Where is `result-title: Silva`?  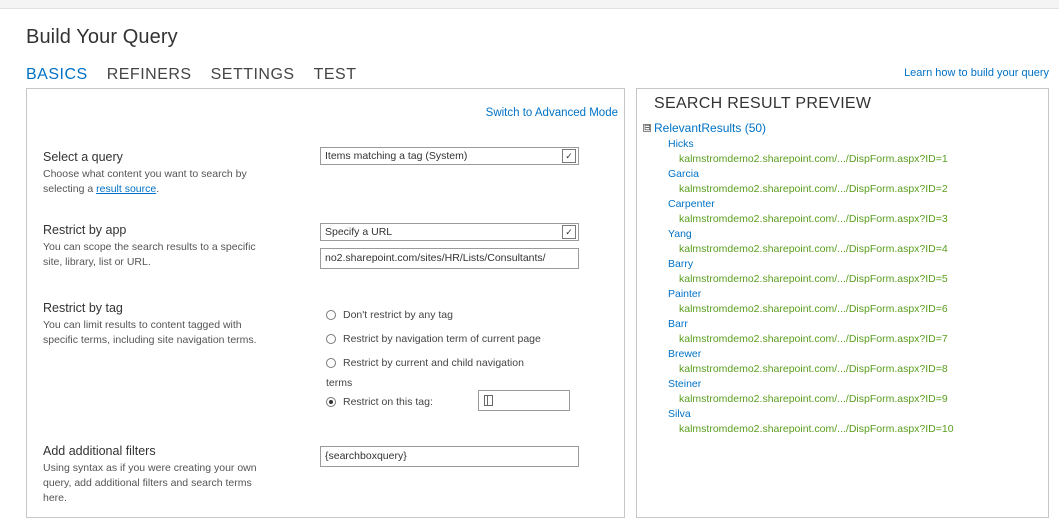 result-title: Silva is located at coordinates (811, 414).